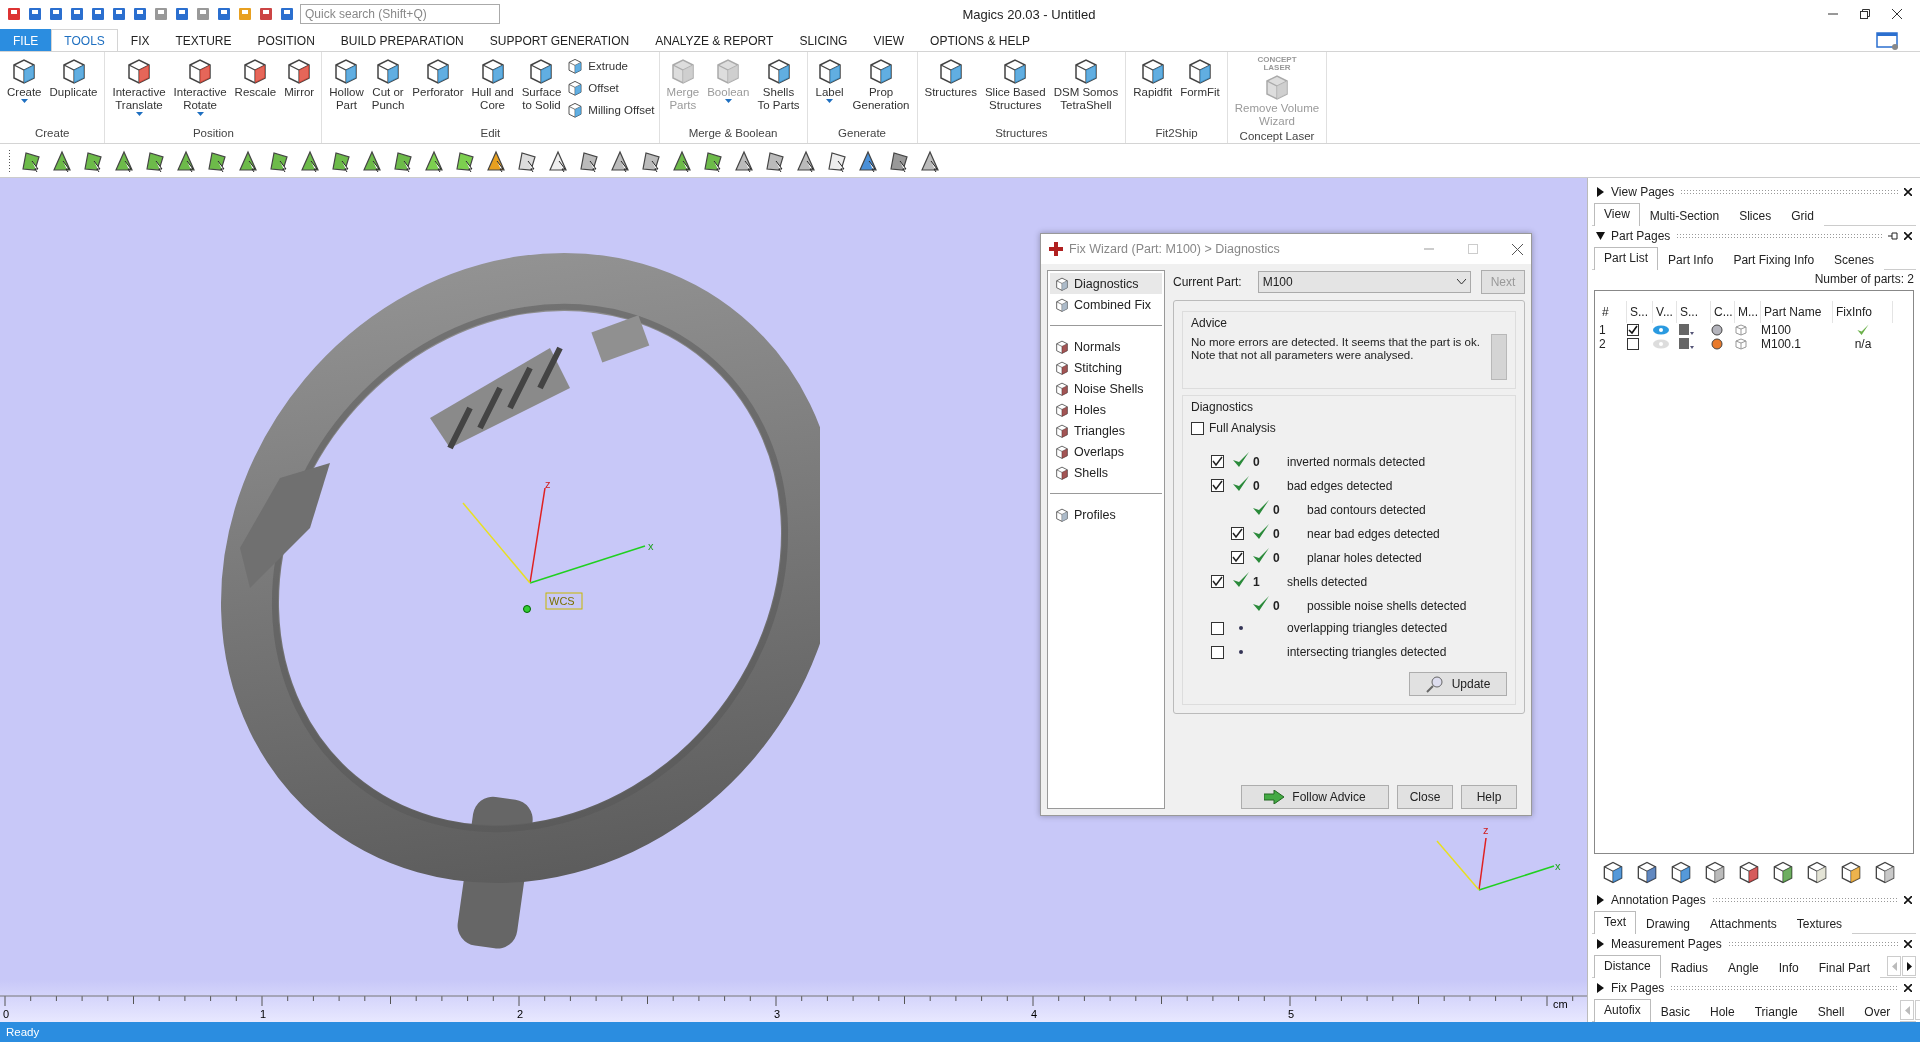 The image size is (1920, 1042). Describe the element at coordinates (492, 90) in the screenshot. I see `ribbon-button: Hull and Core` at that location.